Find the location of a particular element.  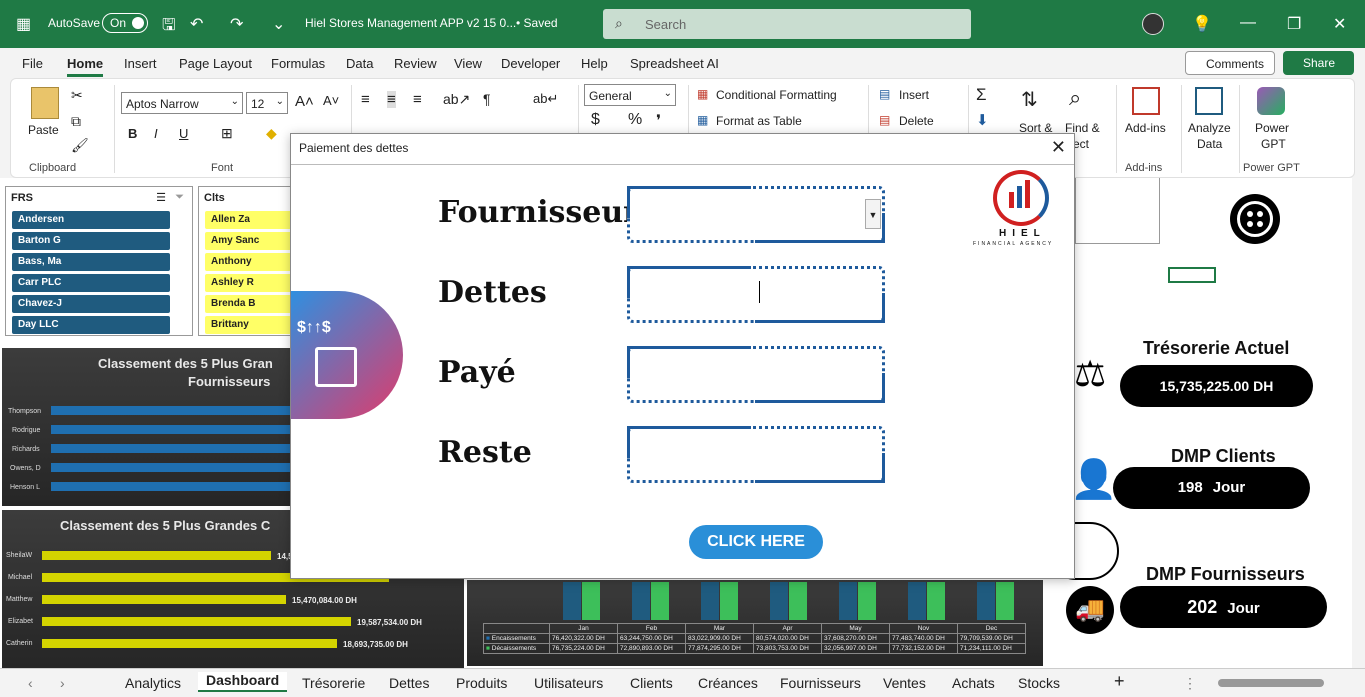

tab-review: Review is located at coordinates (415, 63).